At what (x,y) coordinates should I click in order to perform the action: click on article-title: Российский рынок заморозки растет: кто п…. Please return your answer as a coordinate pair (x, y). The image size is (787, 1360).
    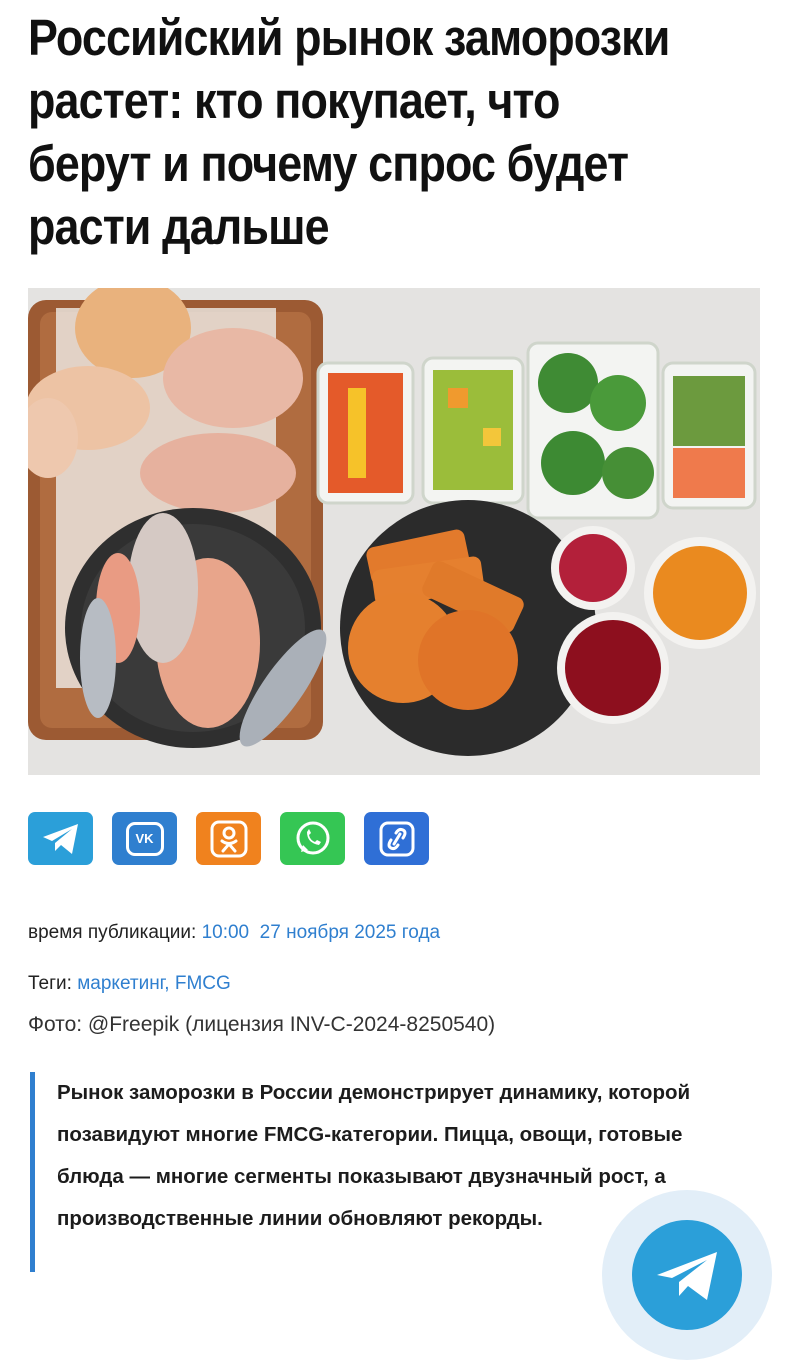
    Looking at the image, I should click on (349, 132).